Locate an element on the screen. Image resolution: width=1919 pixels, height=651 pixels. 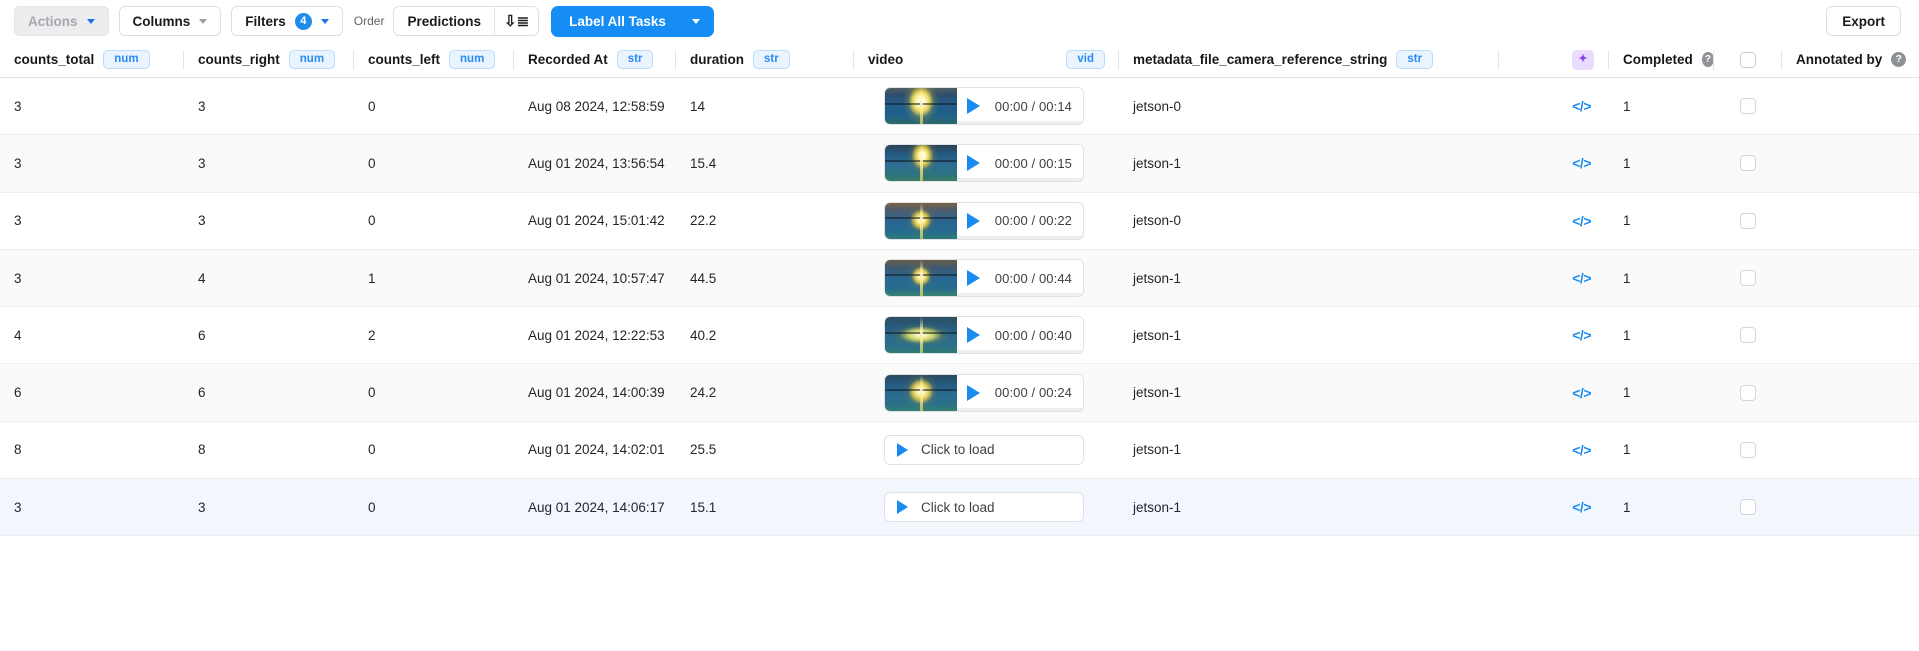
column-header-counts-left: counts_left num is located at coordinates (434, 60).